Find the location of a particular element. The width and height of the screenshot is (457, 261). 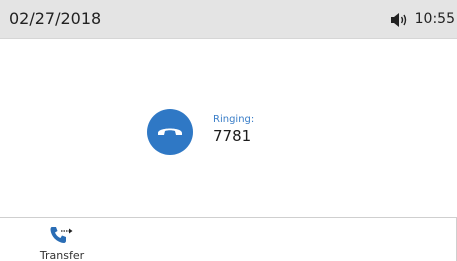

end-call-button is located at coordinates (170, 132).